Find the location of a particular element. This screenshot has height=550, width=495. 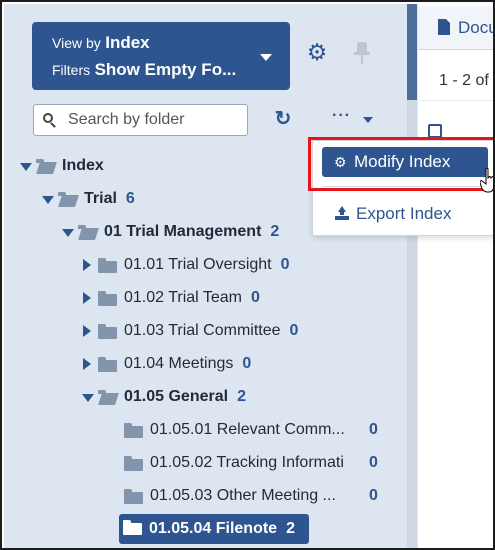

tree-node-trial: Trial 6 is located at coordinates (87, 199).